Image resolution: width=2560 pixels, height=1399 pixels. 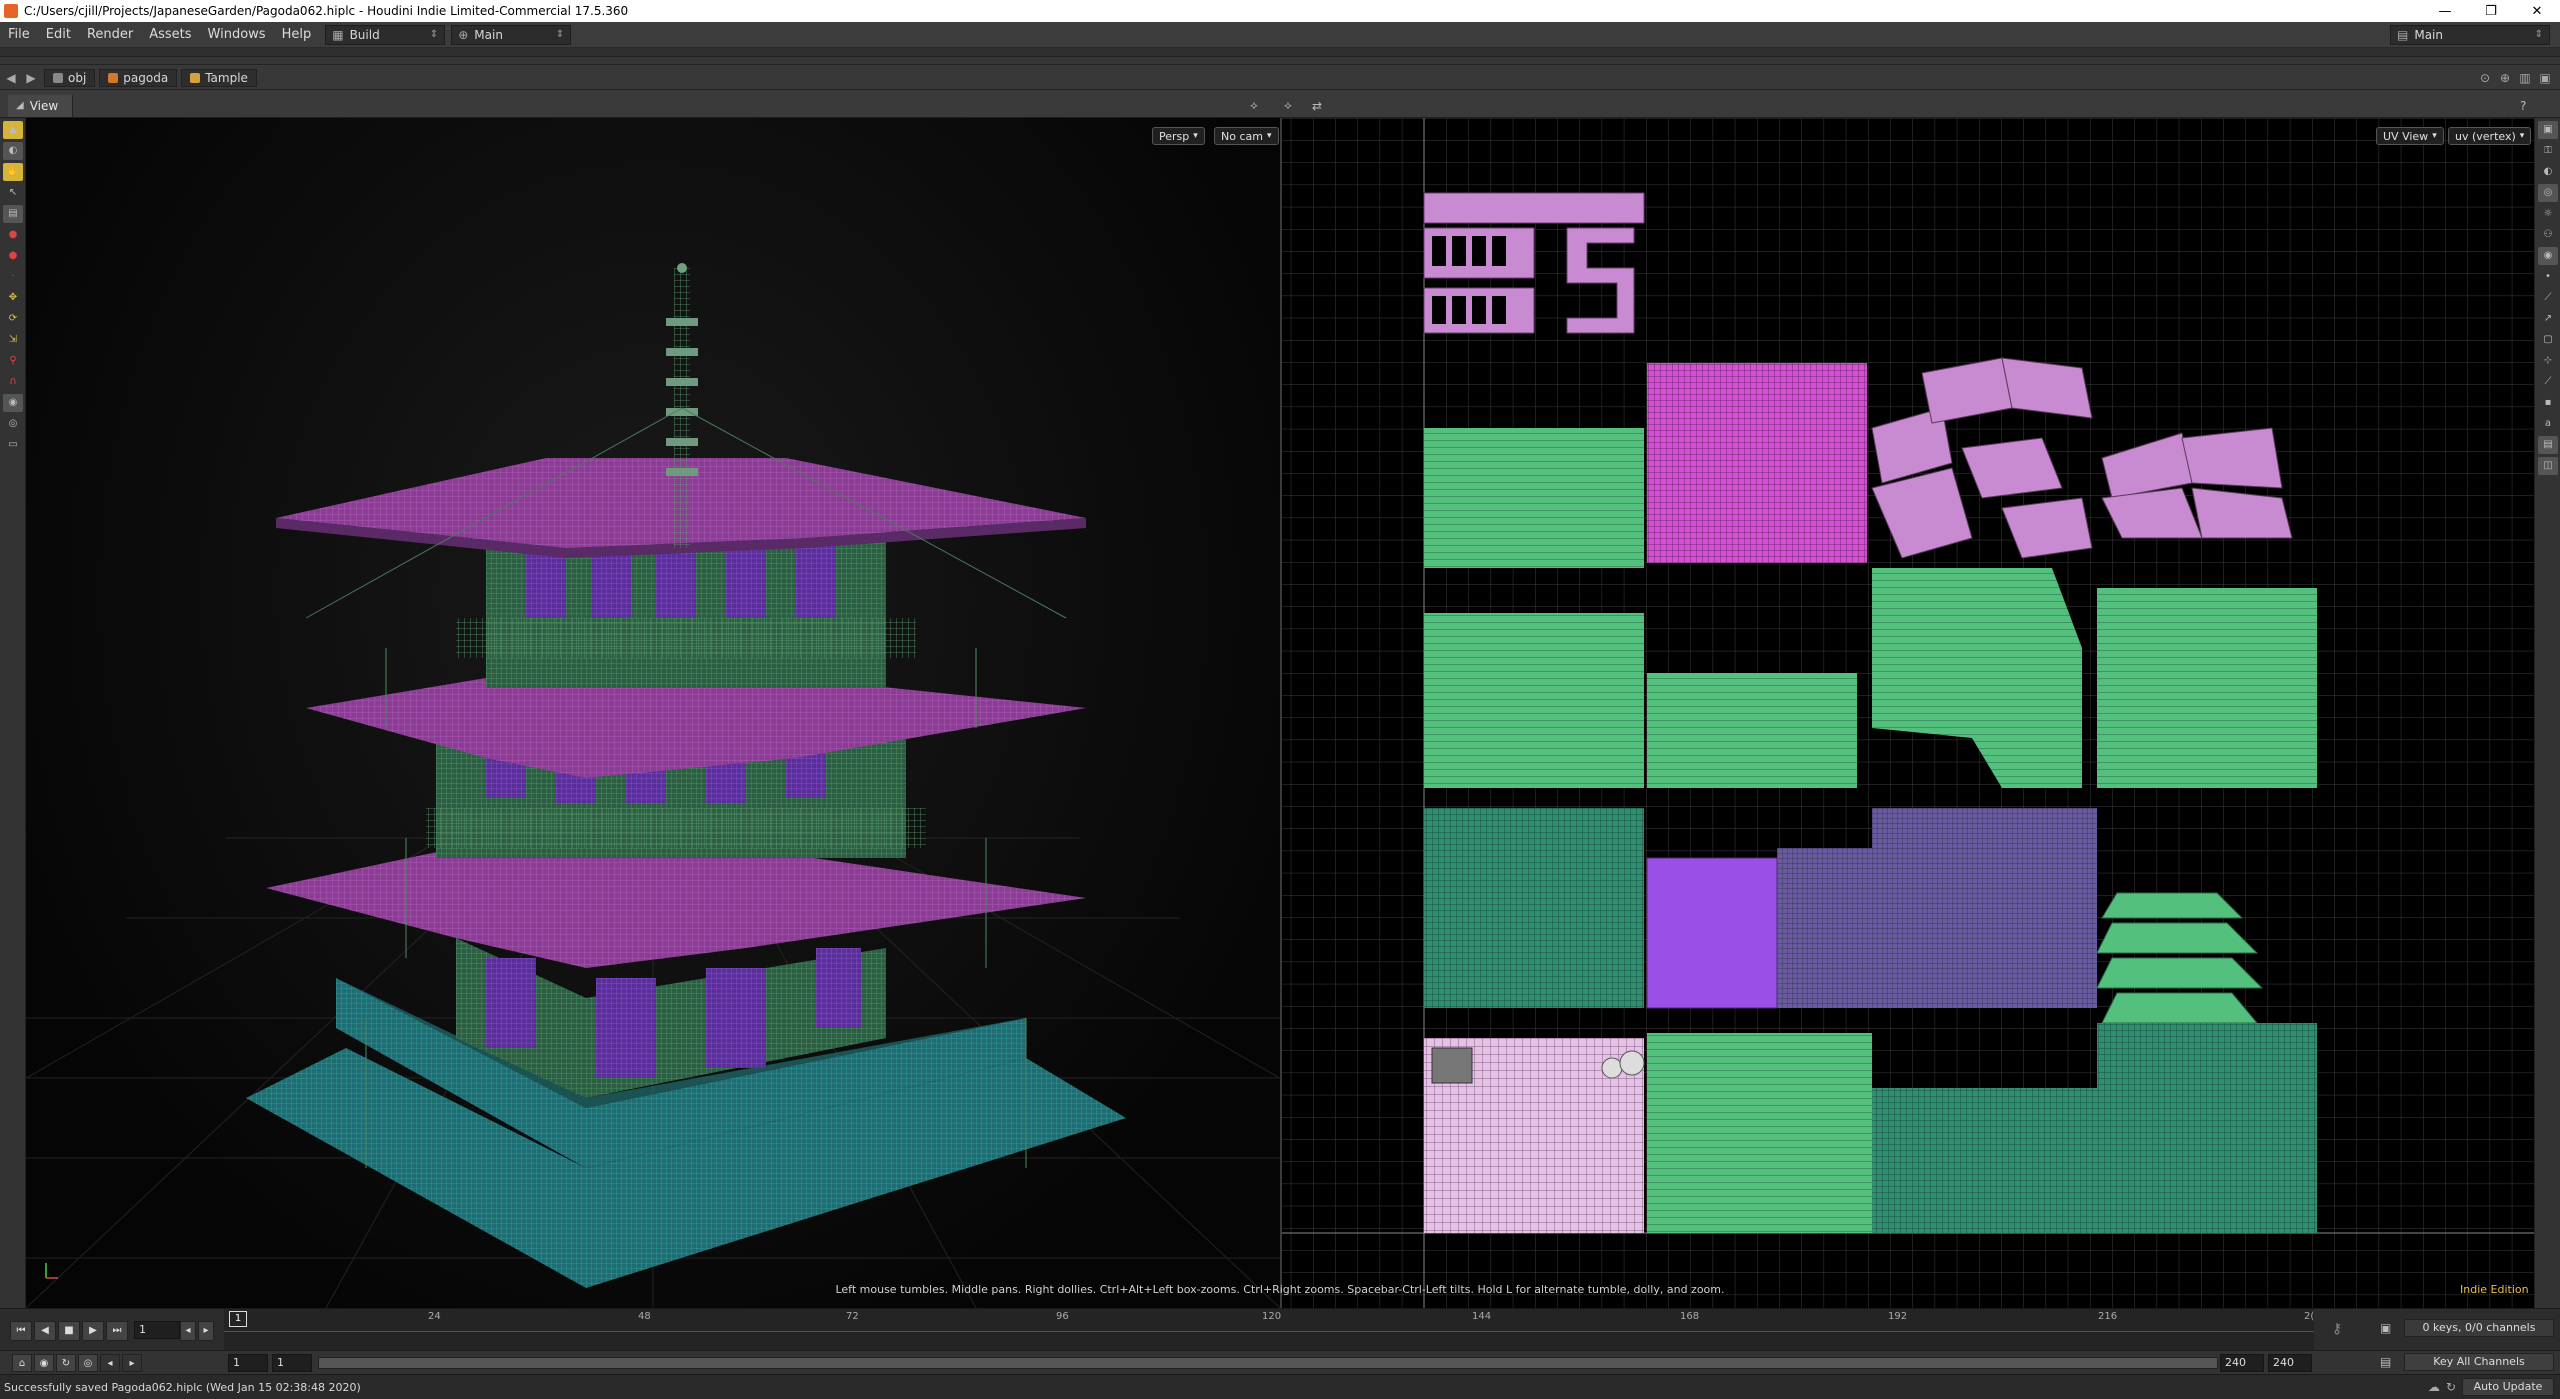 I want to click on snapshot-icon: ◫, so click(x=2548, y=466).